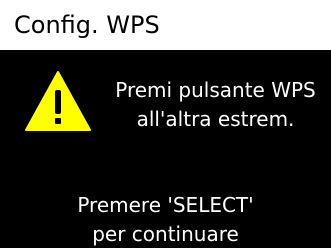  I want to click on warning-icon, so click(58, 101).